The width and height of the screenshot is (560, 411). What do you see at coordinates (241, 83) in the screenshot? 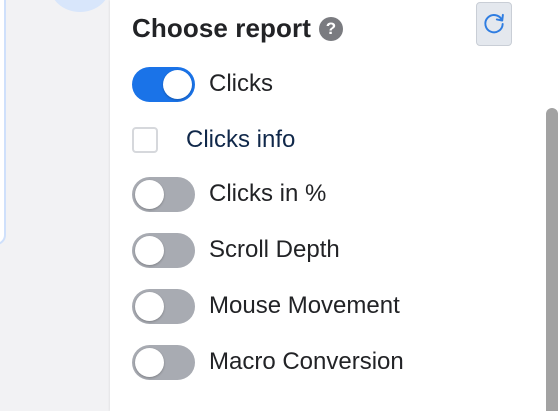
I see `report-label: Clicks` at bounding box center [241, 83].